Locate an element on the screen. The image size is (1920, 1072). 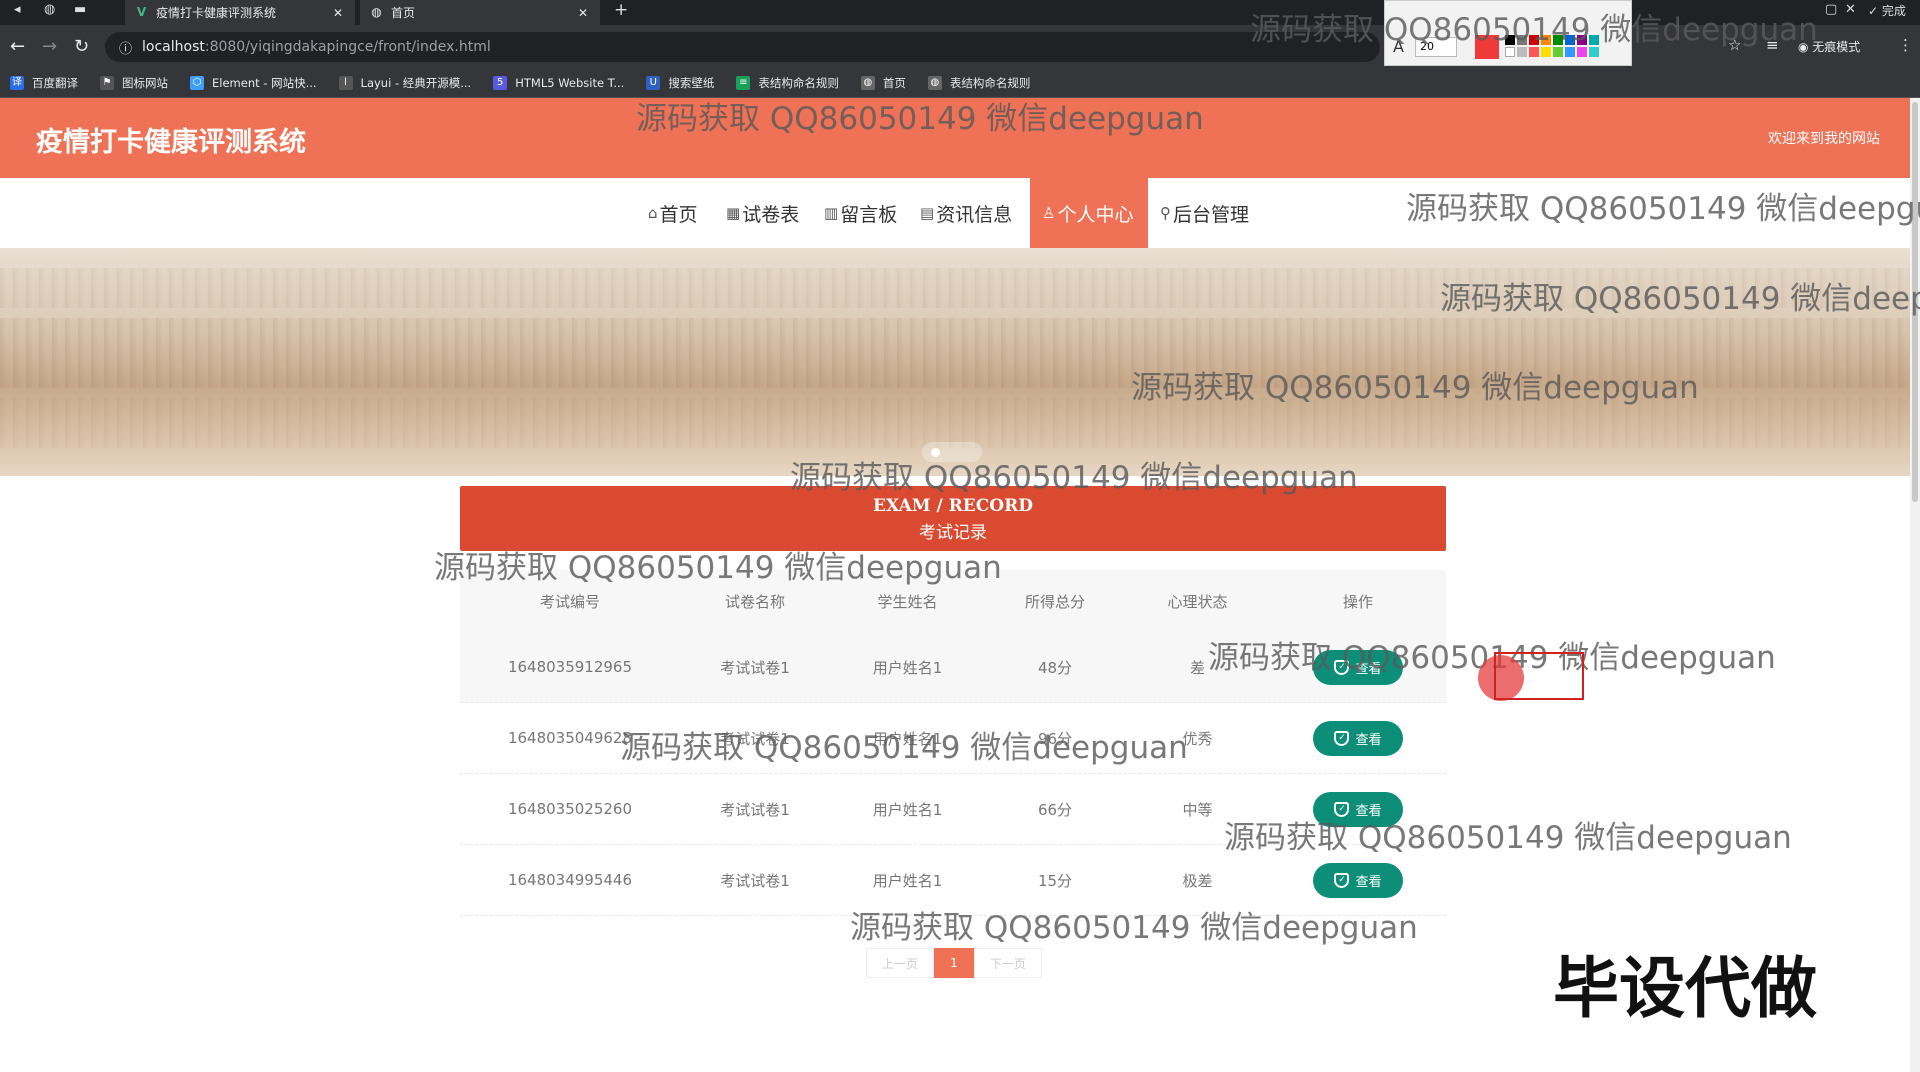
bookmark-label: 首页 is located at coordinates (894, 83).